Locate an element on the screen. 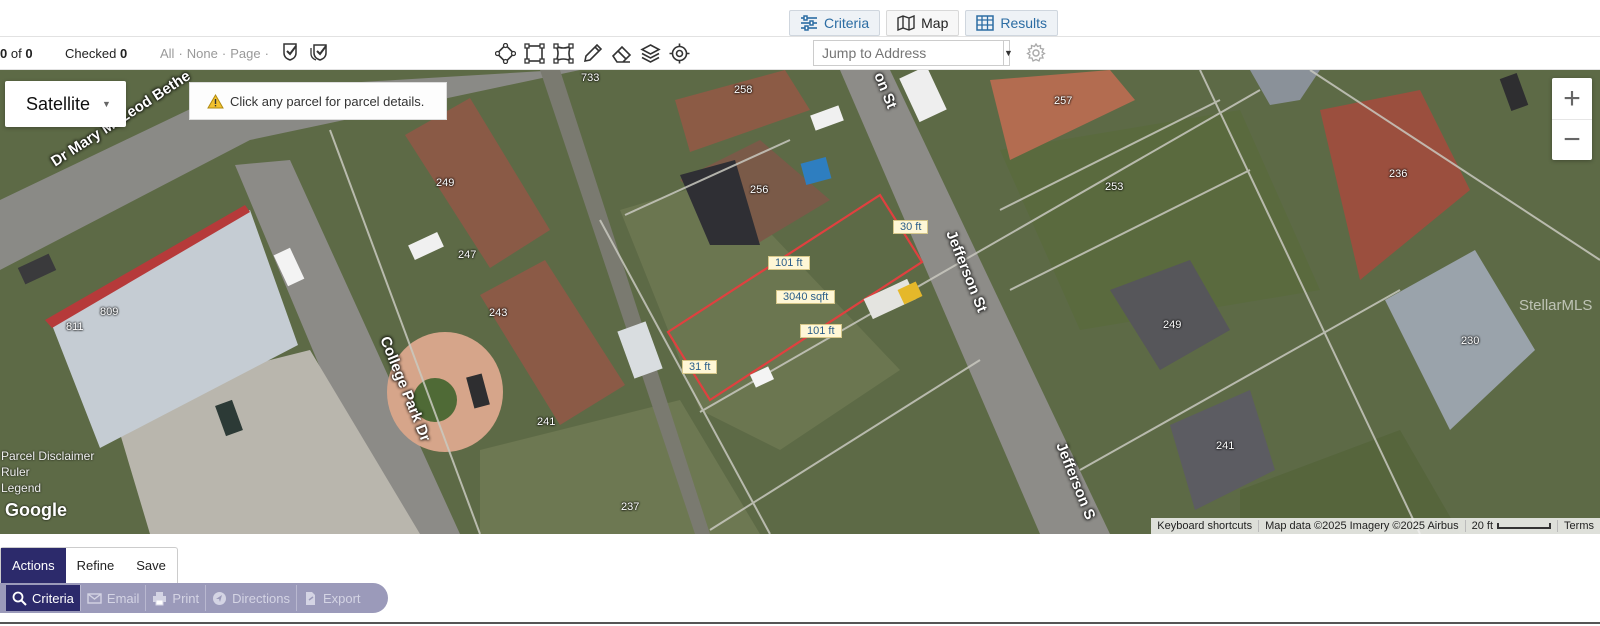 This screenshot has width=1600, height=626. shield-check-icon is located at coordinates (291, 52).